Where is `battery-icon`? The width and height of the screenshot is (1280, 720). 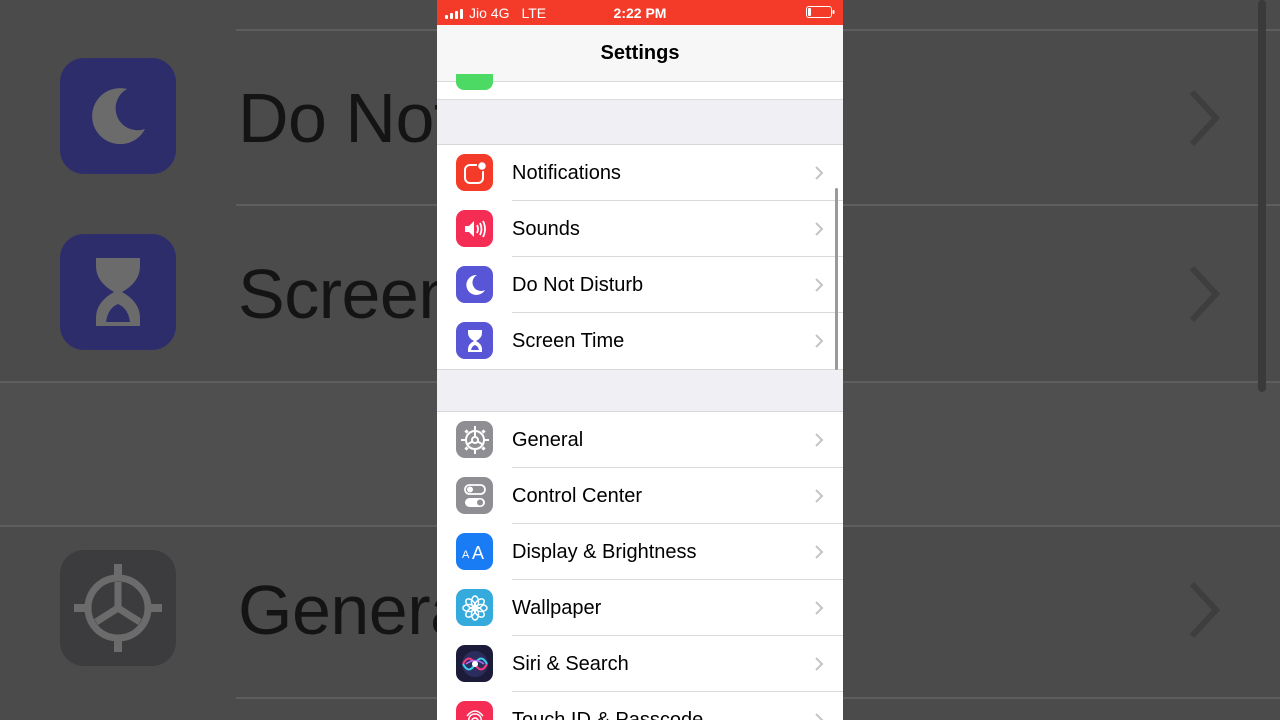
battery-icon is located at coordinates (820, 12).